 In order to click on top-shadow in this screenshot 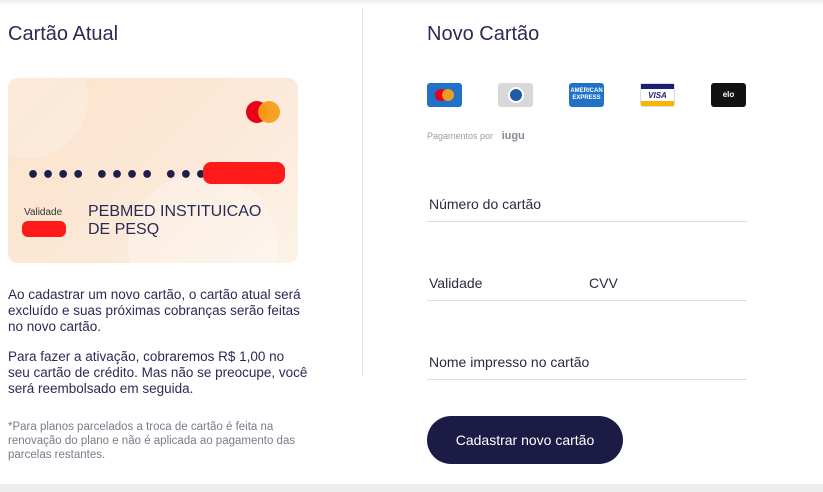, I will do `click(411, 3)`.